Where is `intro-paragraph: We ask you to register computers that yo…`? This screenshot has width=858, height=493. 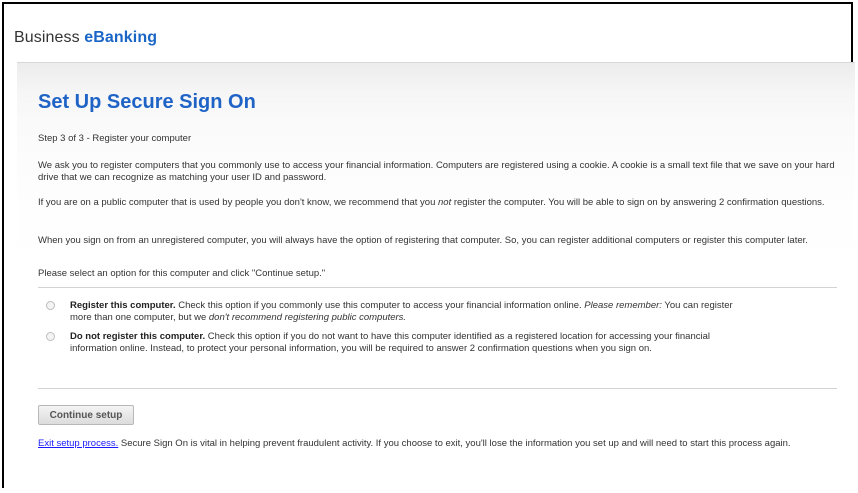 intro-paragraph: We ask you to register computers that yo… is located at coordinates (436, 171).